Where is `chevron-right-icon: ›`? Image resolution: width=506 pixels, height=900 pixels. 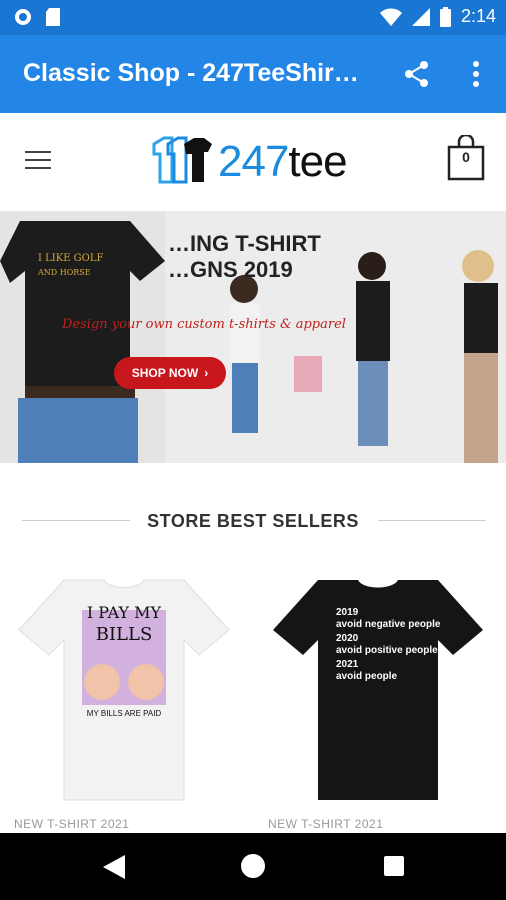 chevron-right-icon: › is located at coordinates (206, 373).